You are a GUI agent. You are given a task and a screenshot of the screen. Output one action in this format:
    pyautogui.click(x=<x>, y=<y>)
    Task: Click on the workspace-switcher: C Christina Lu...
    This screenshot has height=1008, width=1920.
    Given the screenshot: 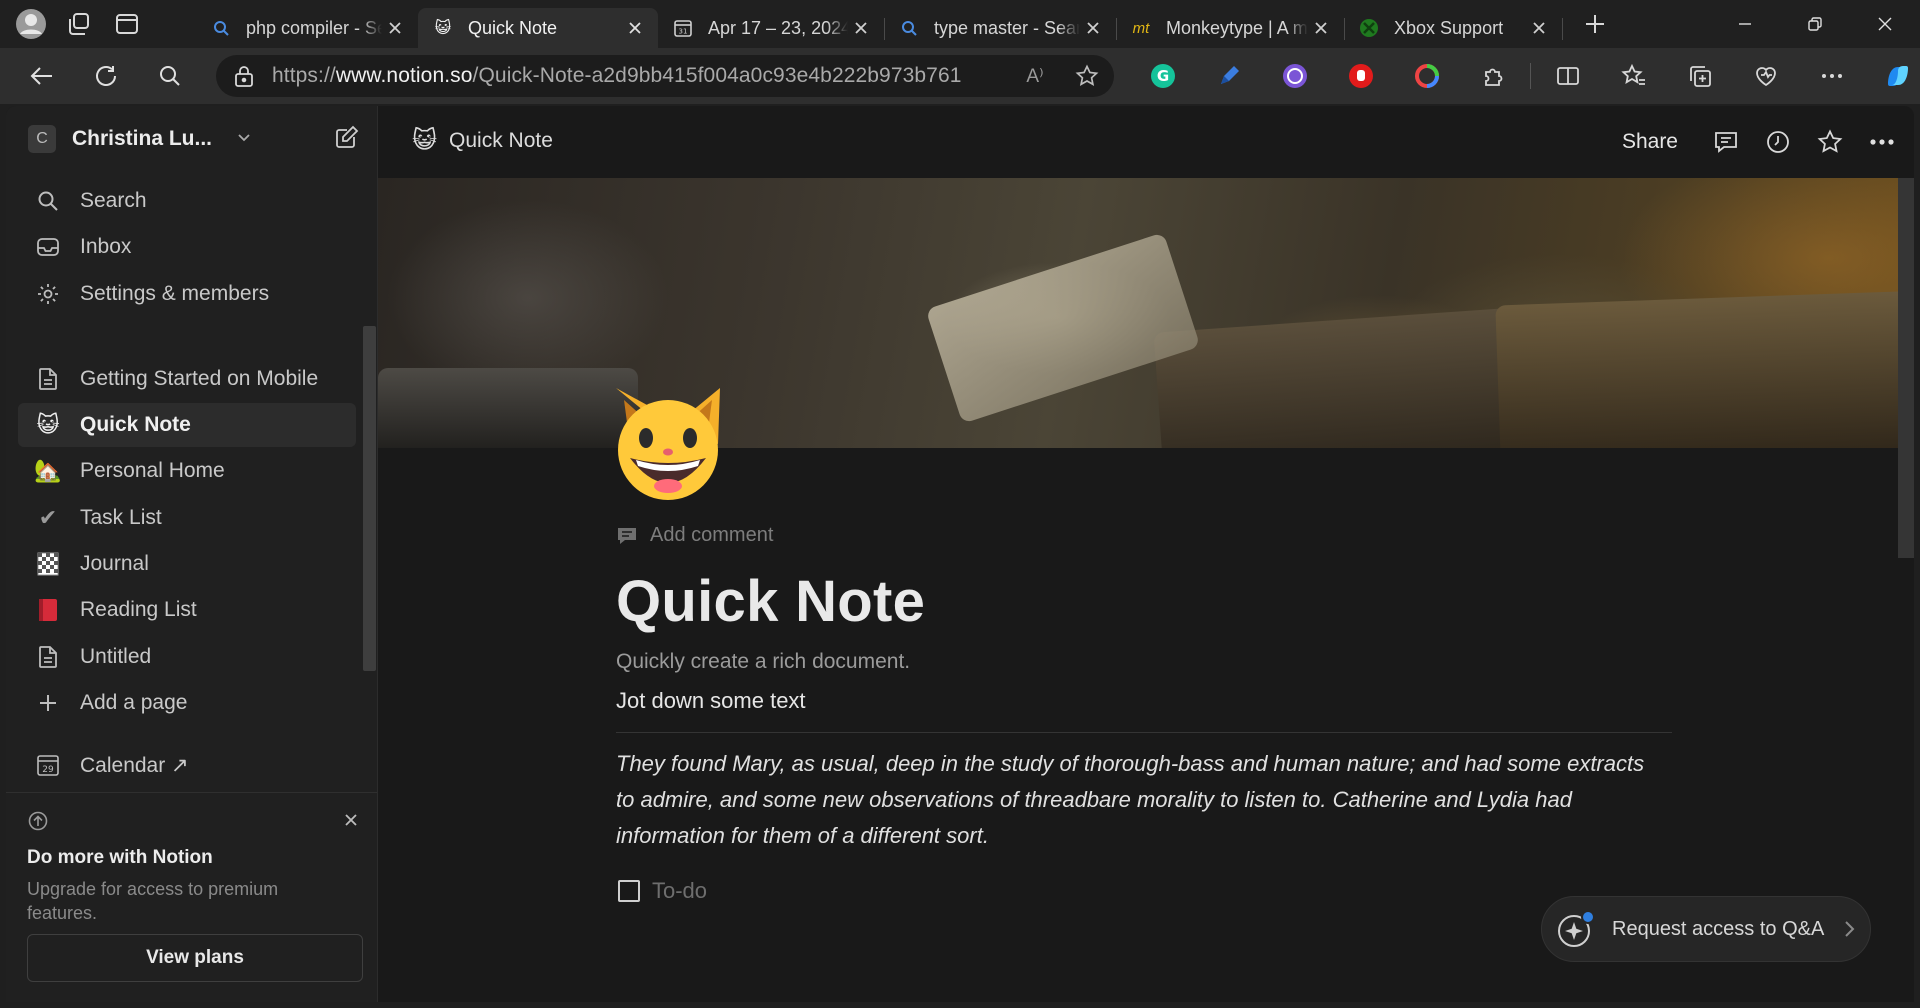 What is the action you would take?
    pyautogui.click(x=194, y=139)
    